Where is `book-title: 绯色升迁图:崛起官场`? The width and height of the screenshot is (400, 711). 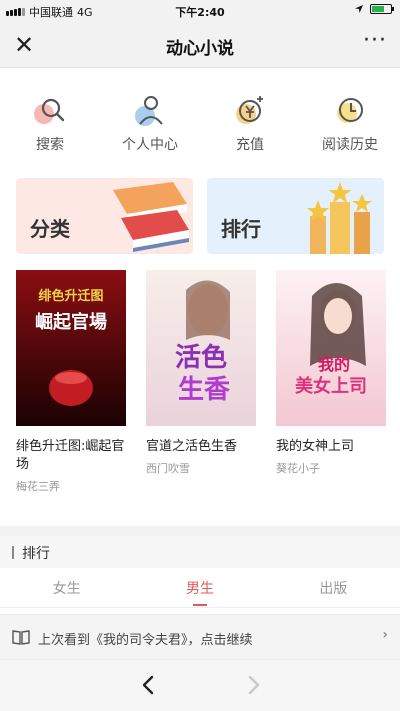
book-title: 绯色升迁图:崛起官场 is located at coordinates (71, 456).